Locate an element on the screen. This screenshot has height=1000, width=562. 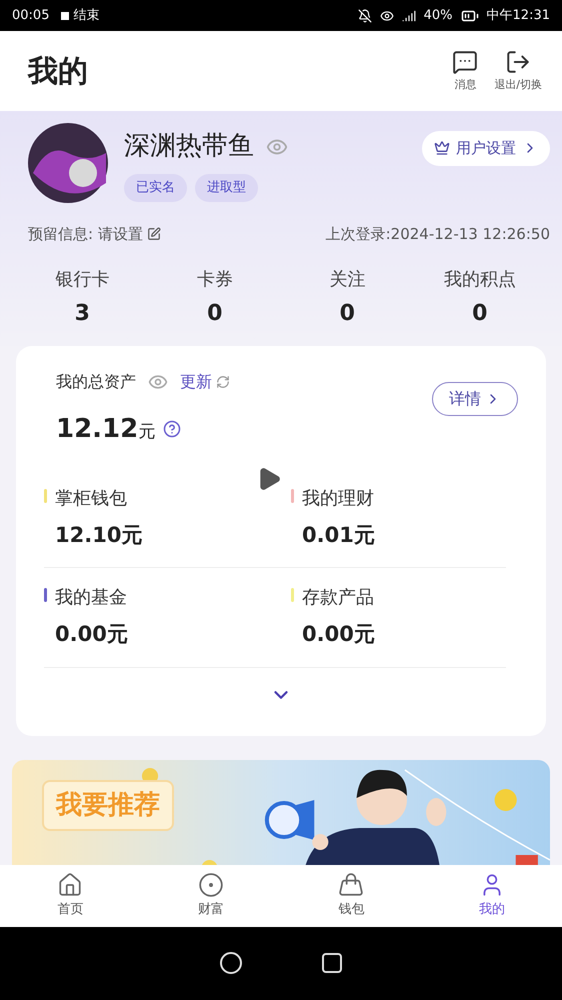
banner-text: 我要推荐 is located at coordinates (108, 805).